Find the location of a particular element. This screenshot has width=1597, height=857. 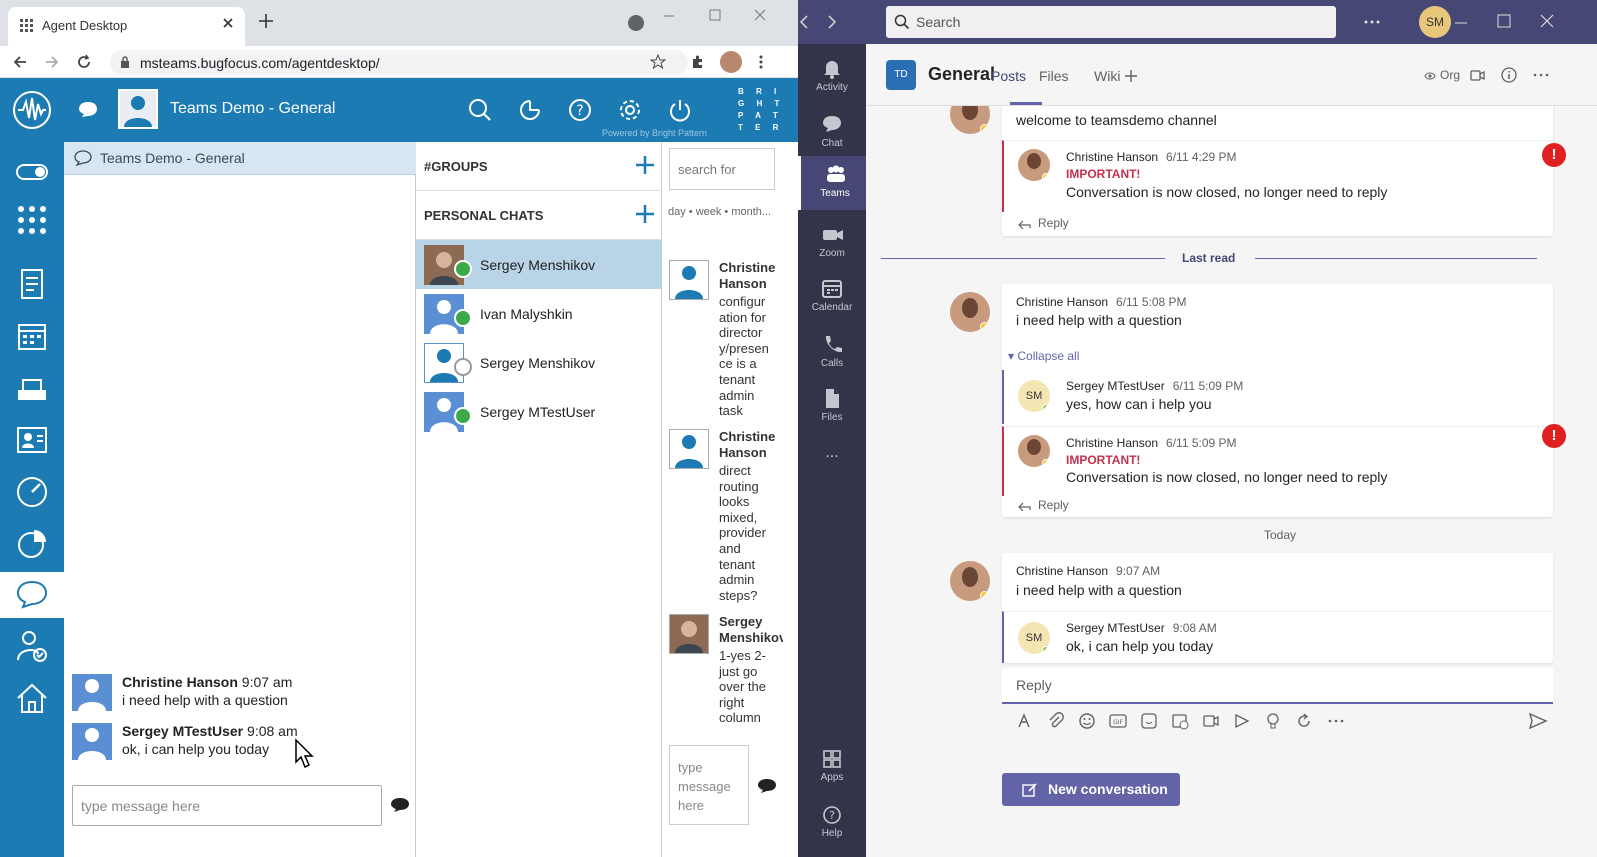

back-arrow-icon is located at coordinates (804, 22).